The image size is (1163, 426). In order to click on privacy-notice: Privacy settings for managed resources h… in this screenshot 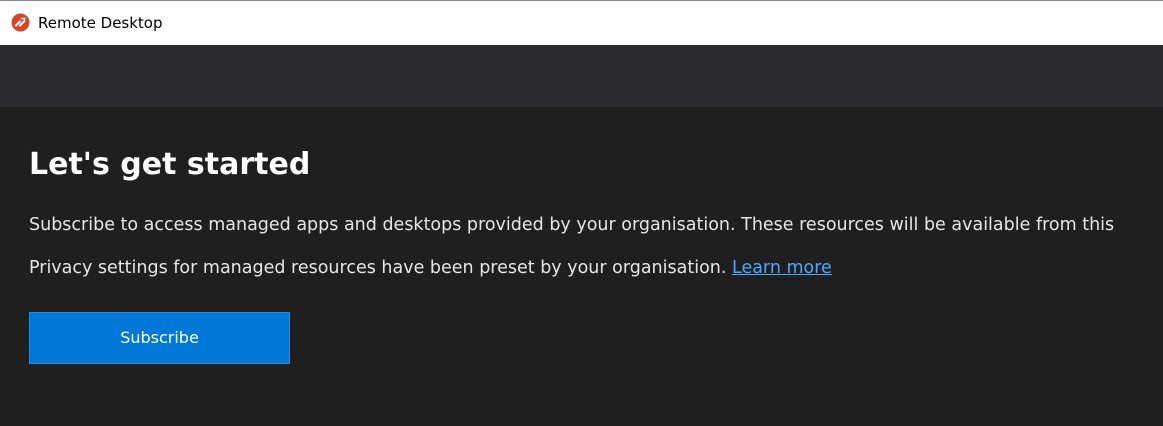, I will do `click(430, 268)`.